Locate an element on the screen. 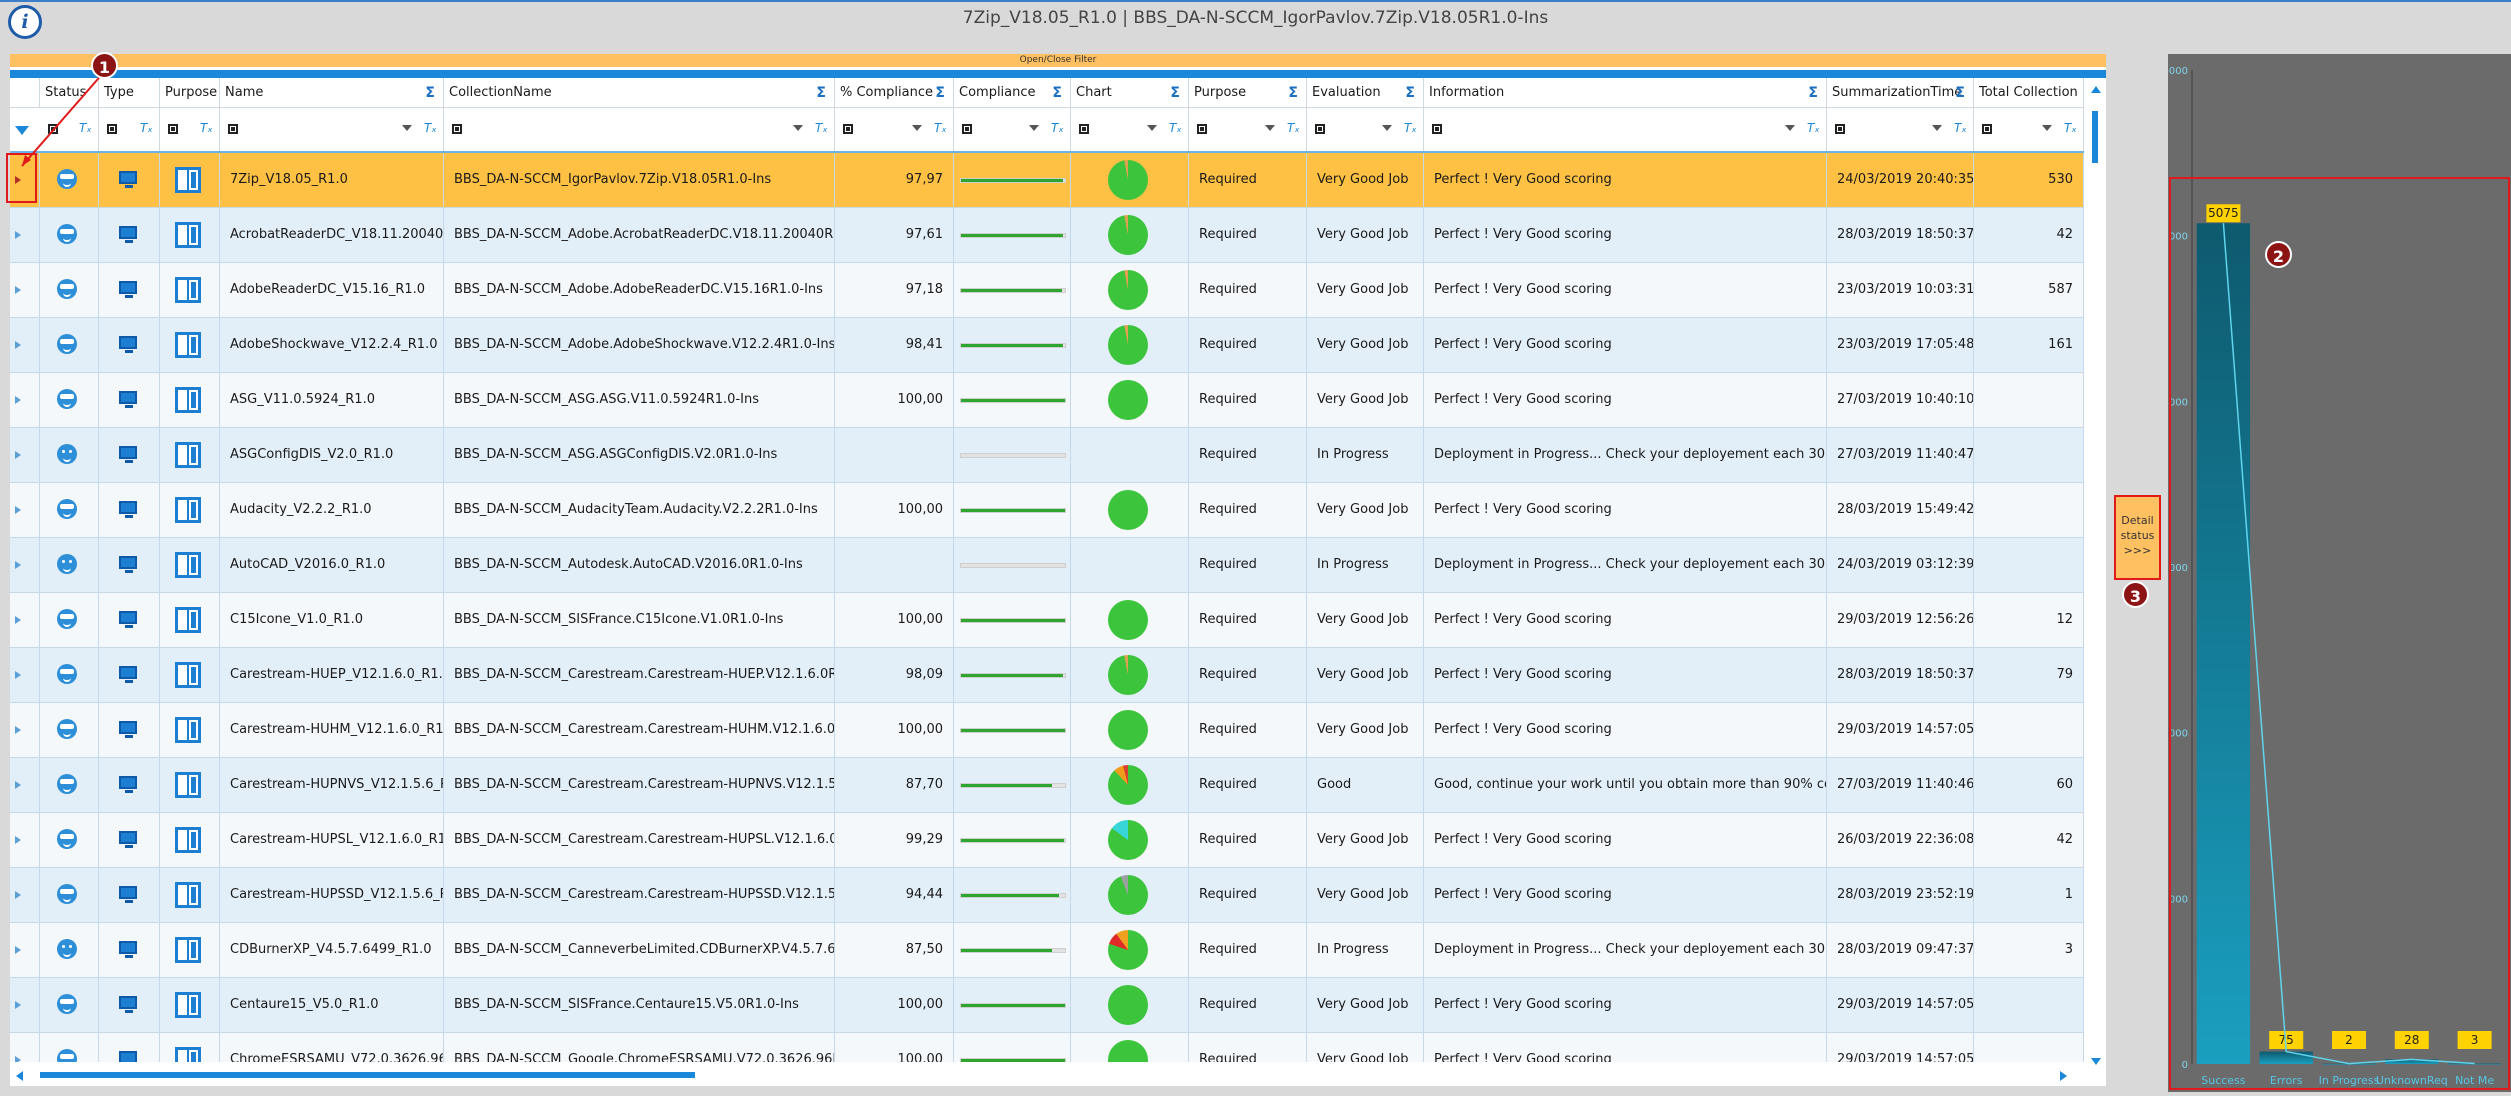  scroll-left-icon is located at coordinates (19, 1076).